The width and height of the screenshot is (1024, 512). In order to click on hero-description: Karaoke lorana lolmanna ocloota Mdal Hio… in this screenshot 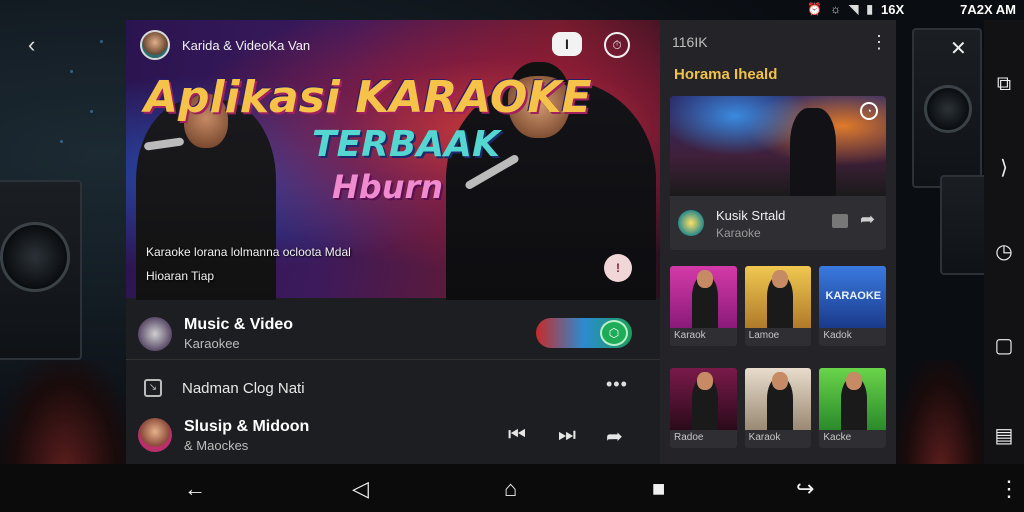, I will do `click(296, 264)`.